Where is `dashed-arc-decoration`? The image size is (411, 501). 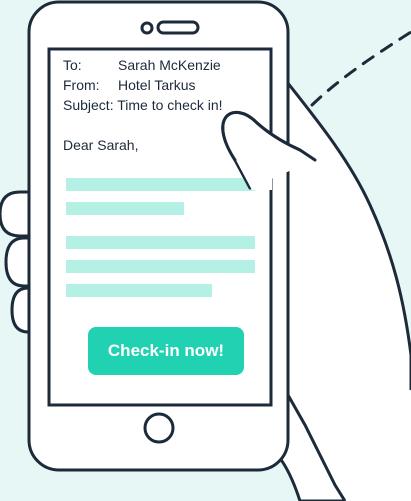 dashed-arc-decoration is located at coordinates (360, 68).